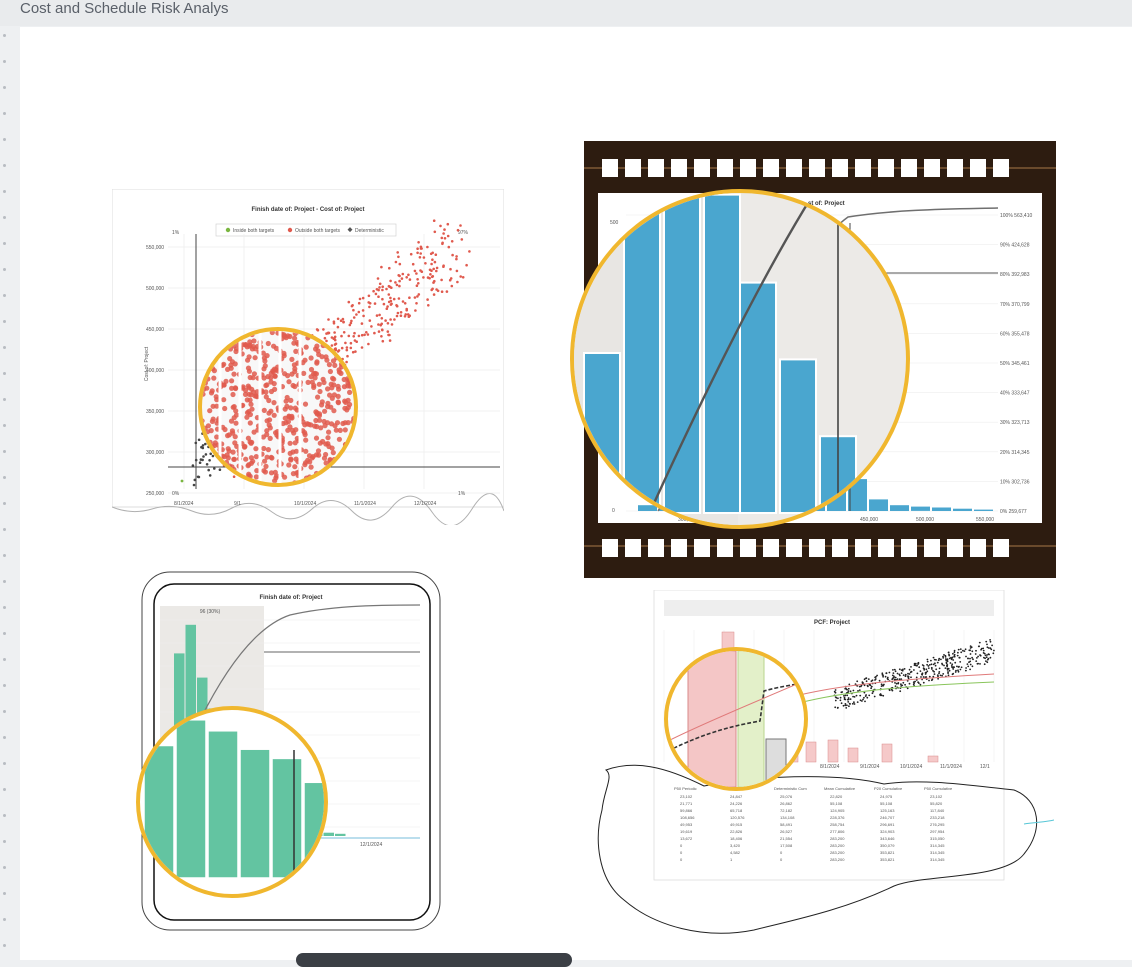 This screenshot has height=967, width=1132. I want to click on scatter-magnifier, so click(278, 407).